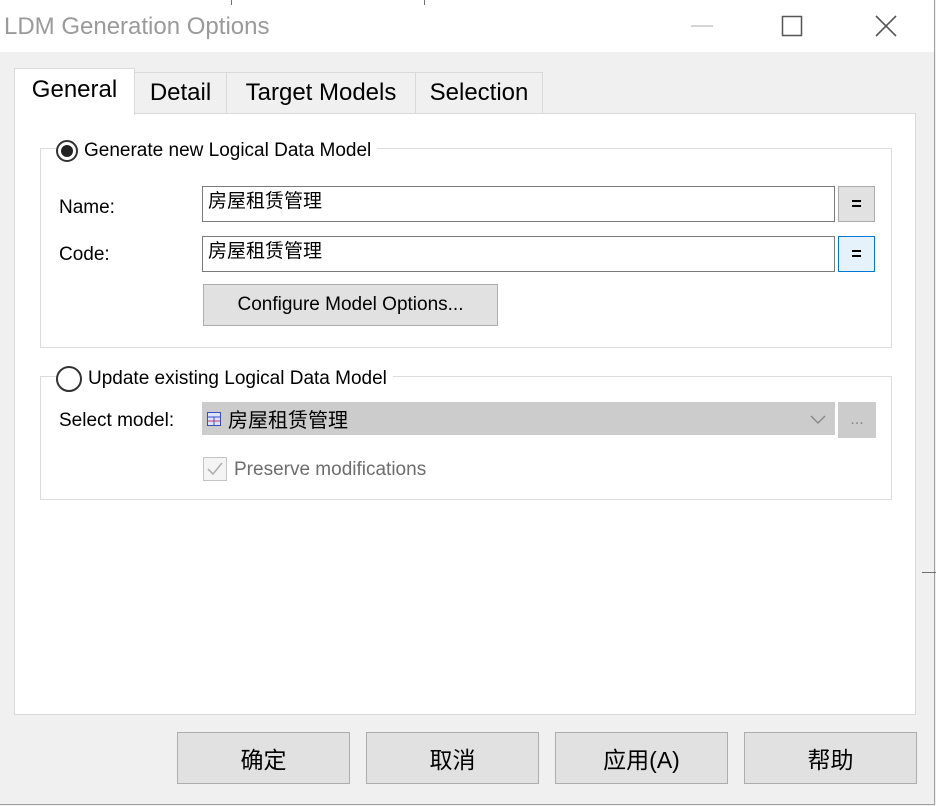 The height and width of the screenshot is (806, 936). I want to click on minimize-icon, so click(702, 26).